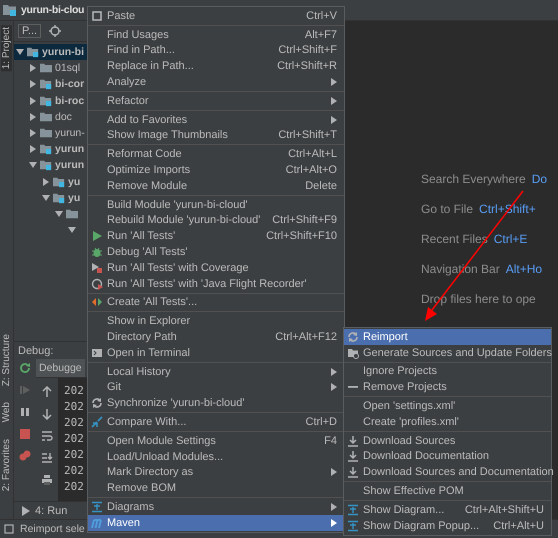 The height and width of the screenshot is (538, 558). I want to click on menu-item: Download Documentation, so click(447, 456).